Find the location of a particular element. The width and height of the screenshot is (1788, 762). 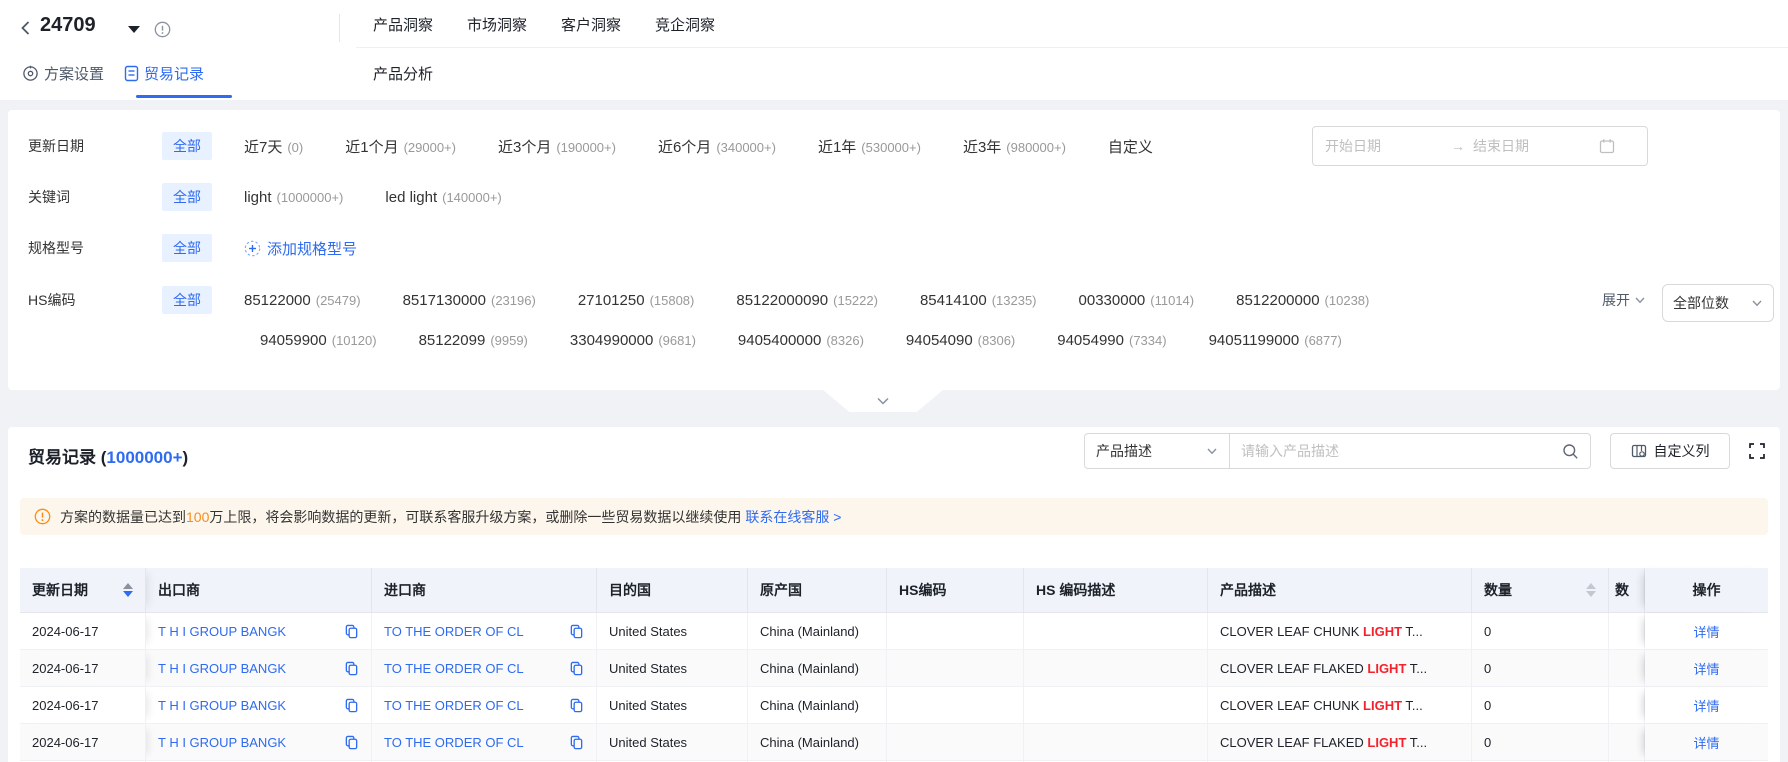

hs-option: 85414100 (13235) is located at coordinates (978, 300).